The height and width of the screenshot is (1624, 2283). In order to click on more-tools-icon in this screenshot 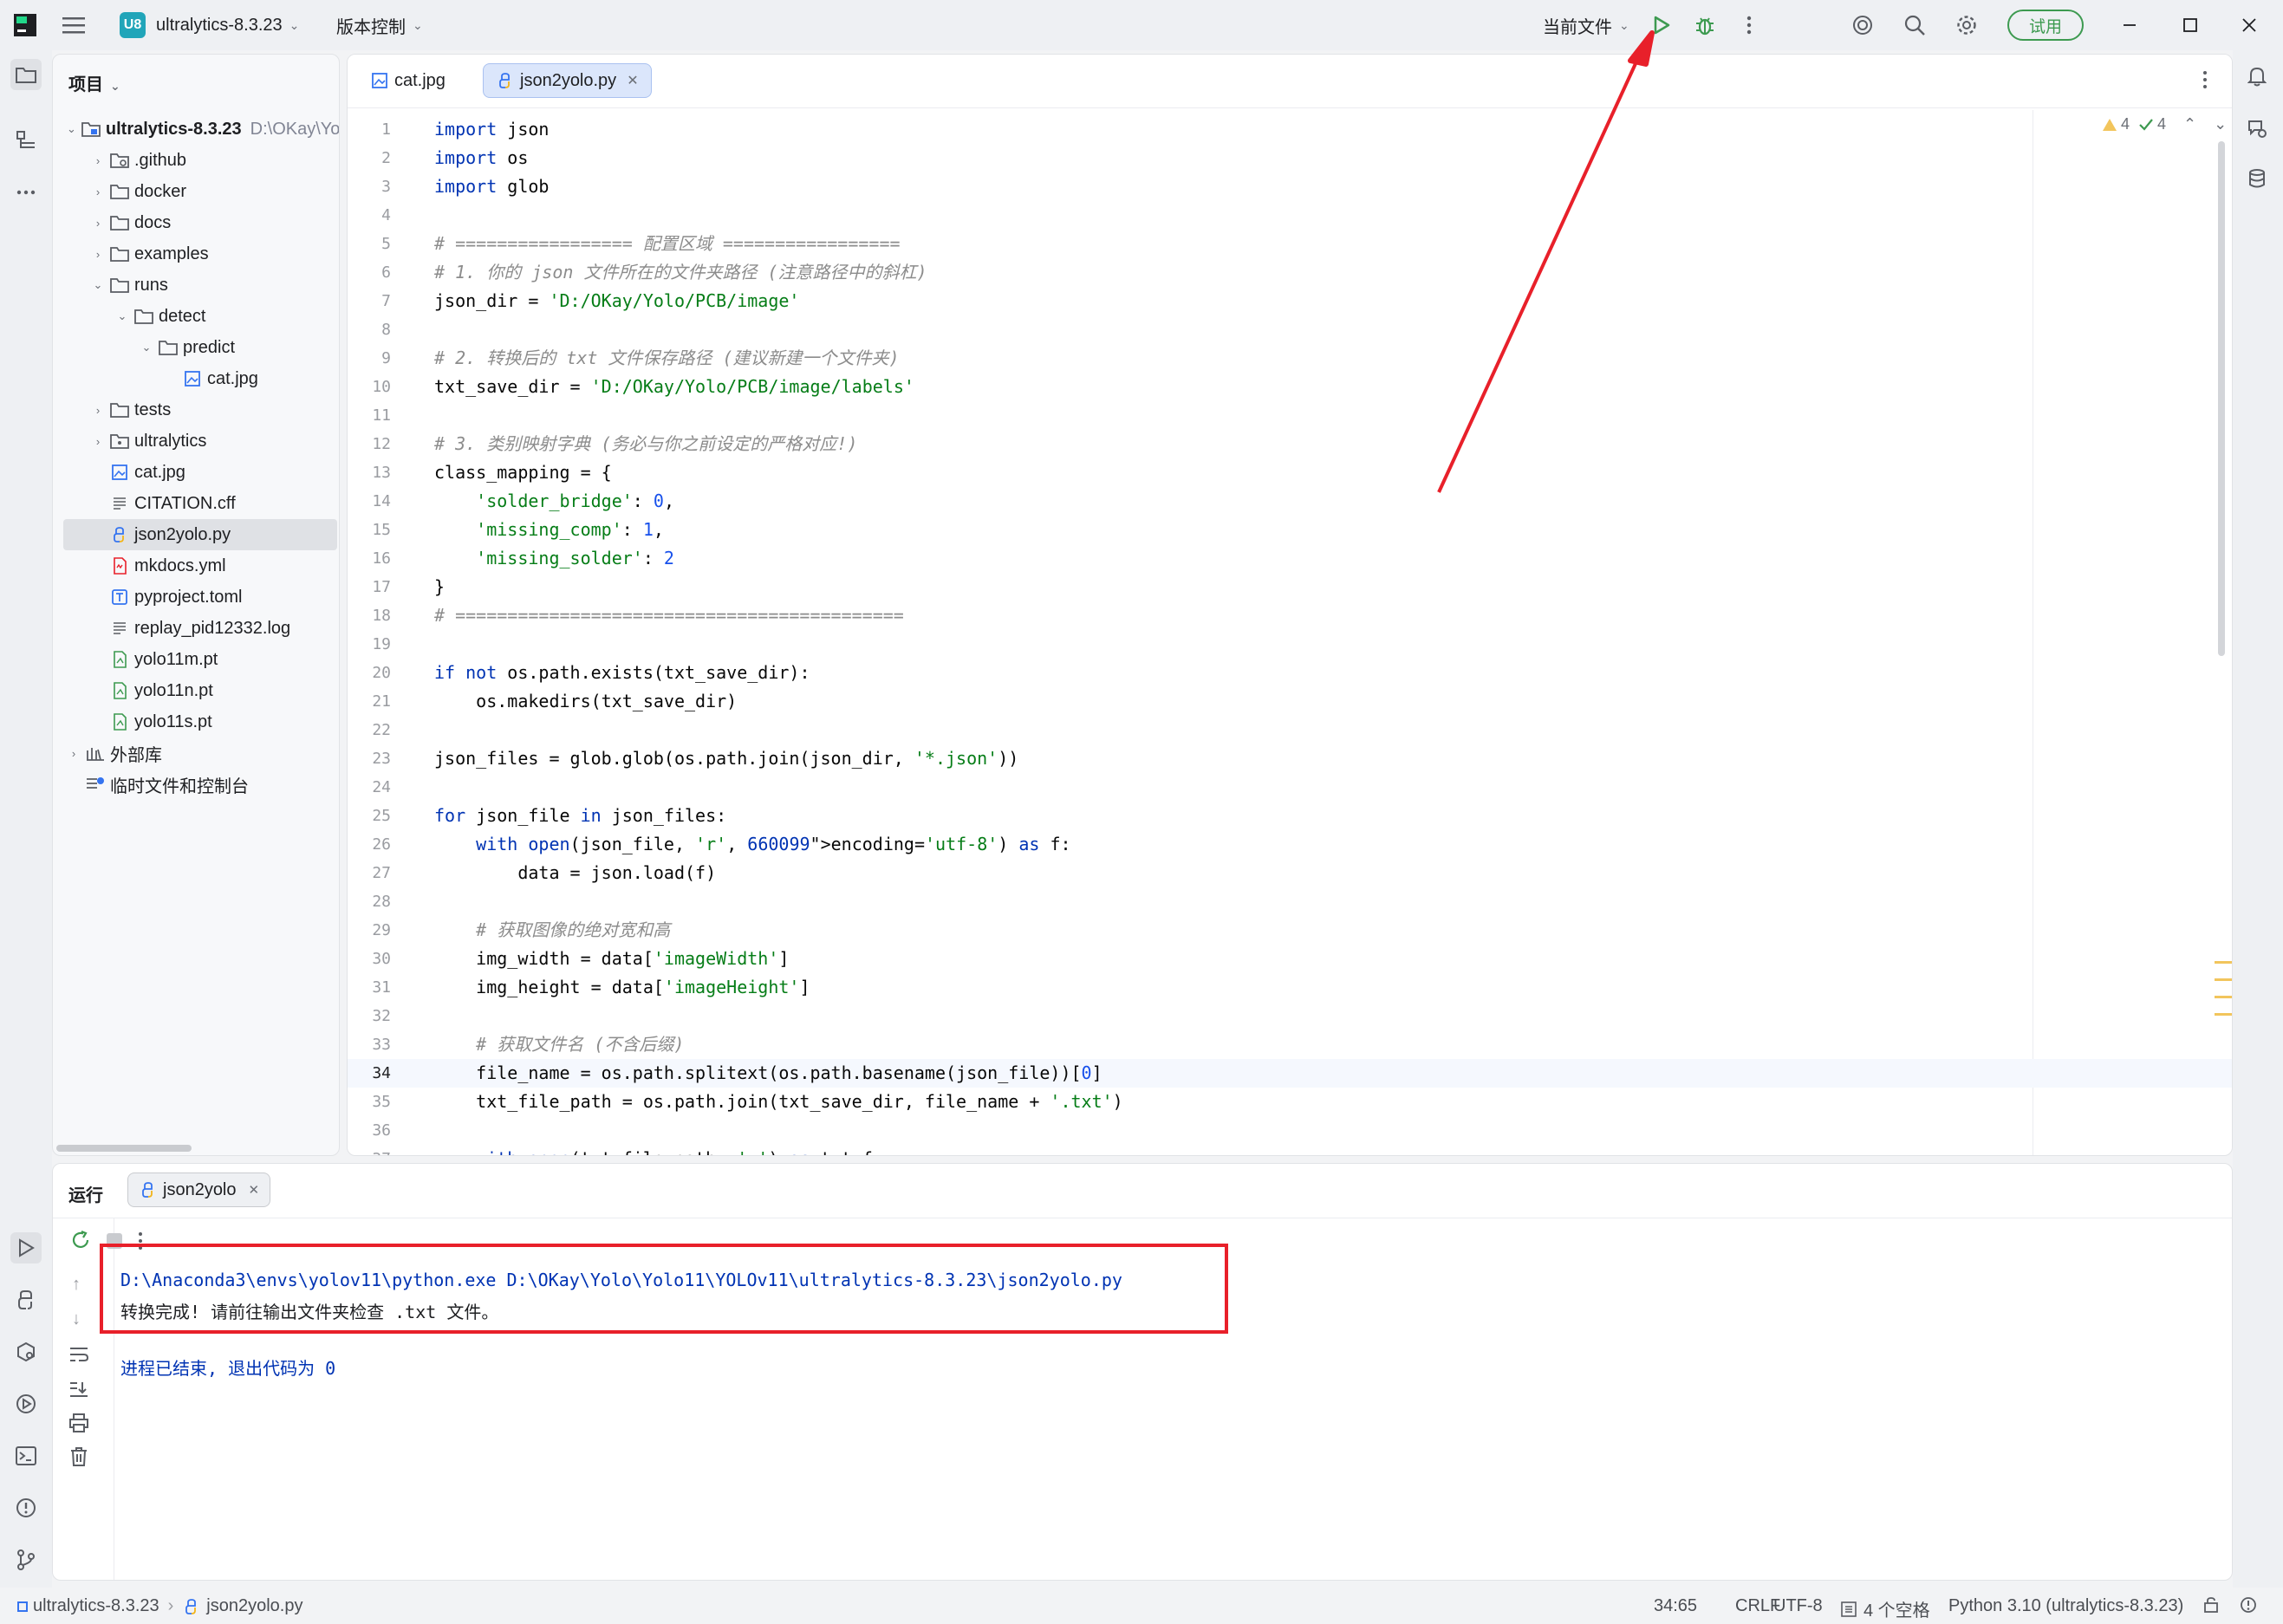, I will do `click(26, 192)`.